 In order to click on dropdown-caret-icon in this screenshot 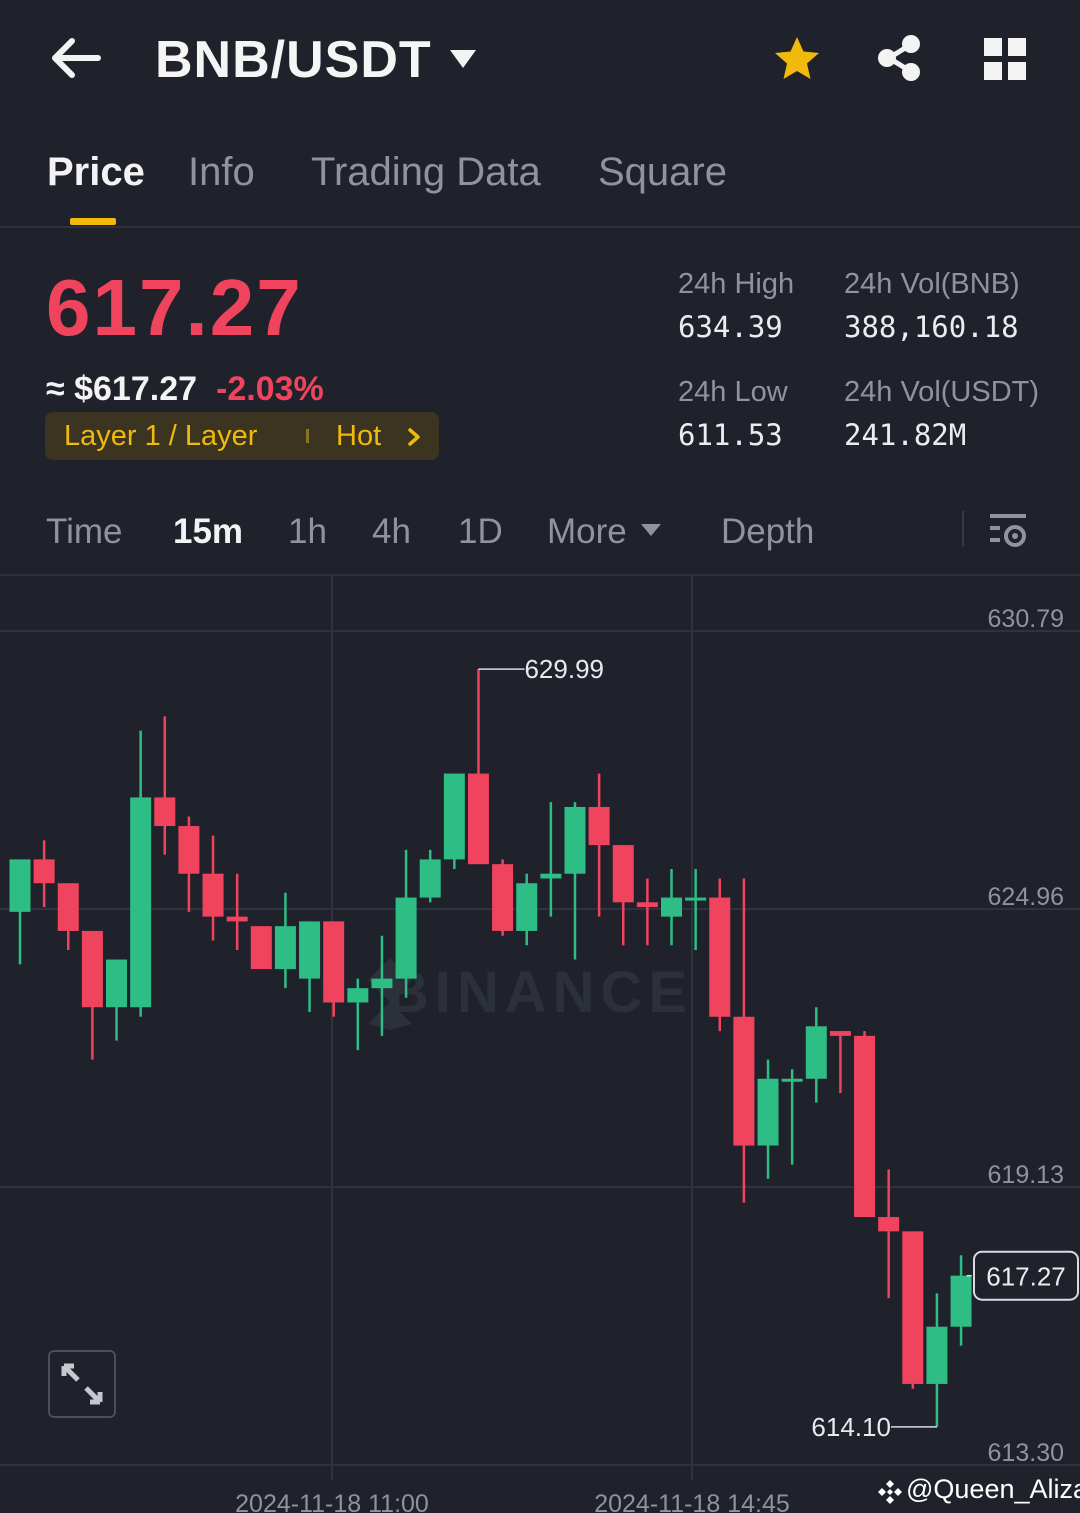, I will do `click(463, 59)`.